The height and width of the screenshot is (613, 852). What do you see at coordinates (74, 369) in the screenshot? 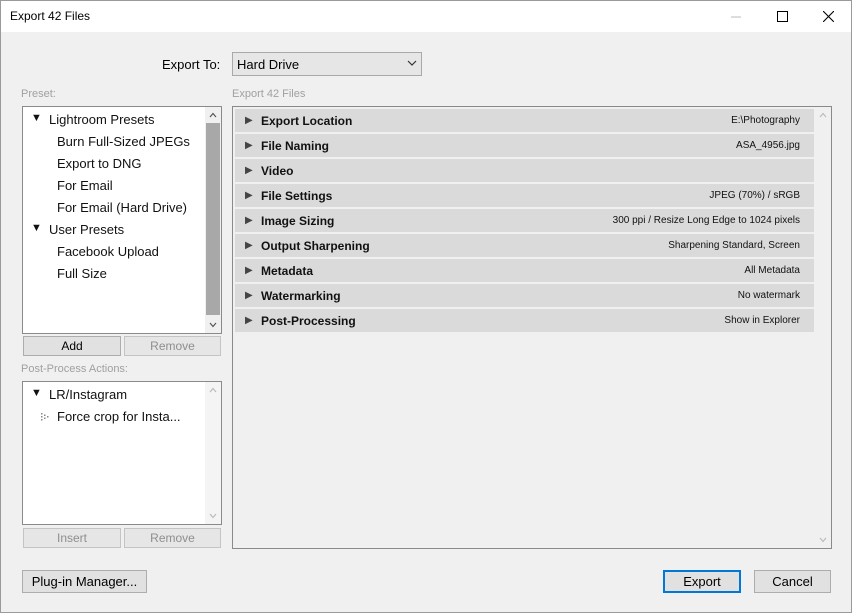
I see `post-process-label: Post-Process Actions:` at bounding box center [74, 369].